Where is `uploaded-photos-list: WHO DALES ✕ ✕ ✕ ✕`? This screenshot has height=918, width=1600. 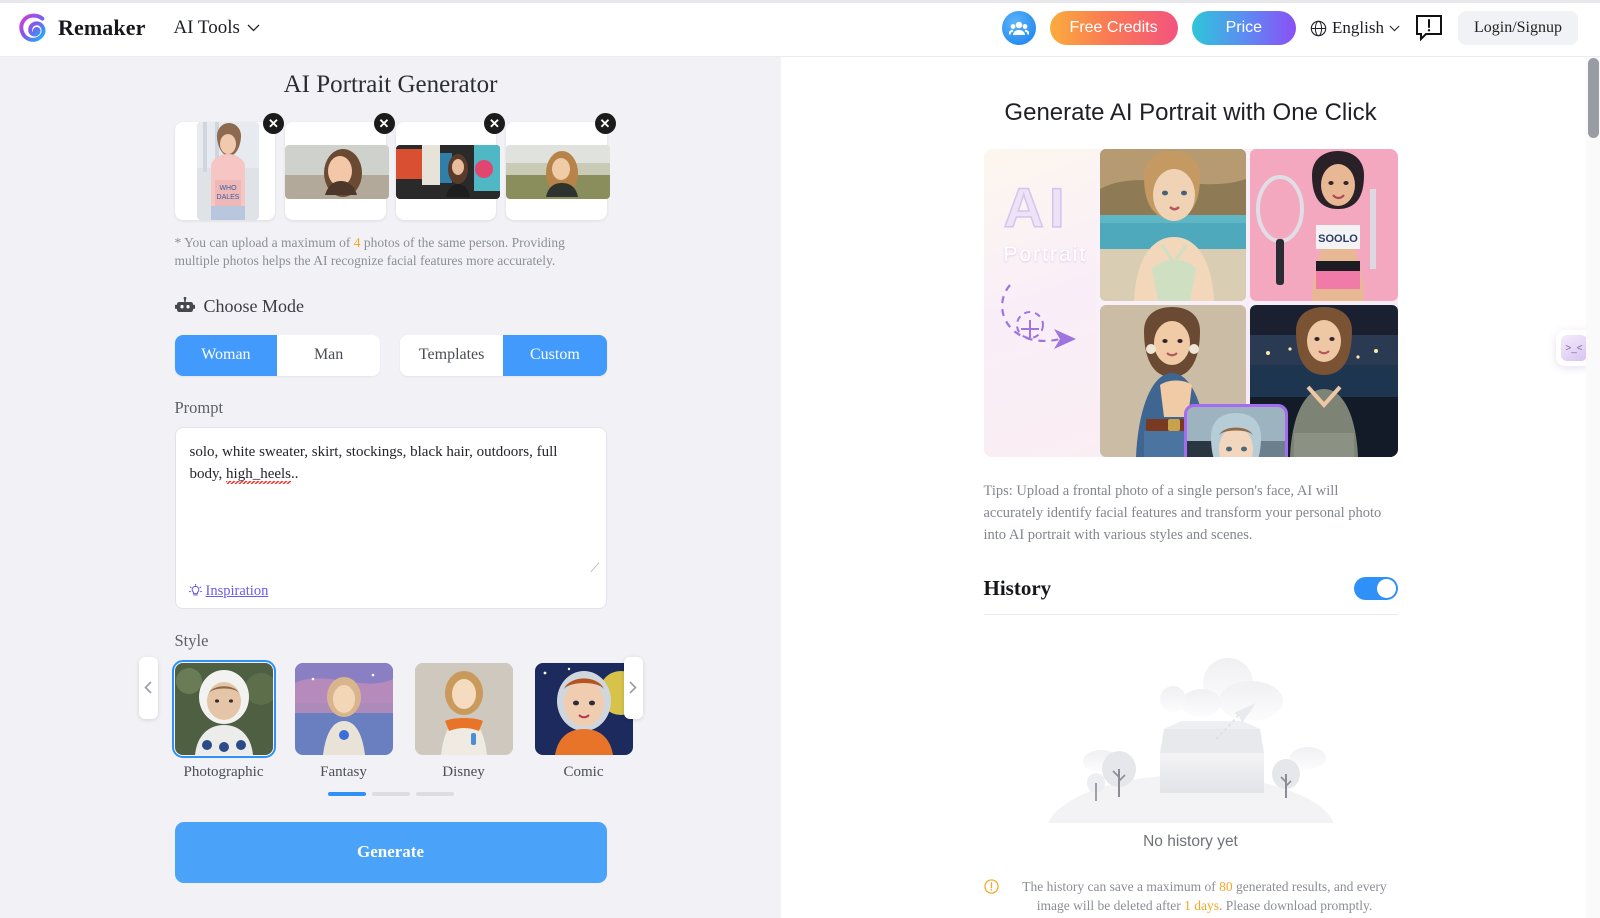 uploaded-photos-list: WHO DALES ✕ ✕ ✕ ✕ is located at coordinates (395, 166).